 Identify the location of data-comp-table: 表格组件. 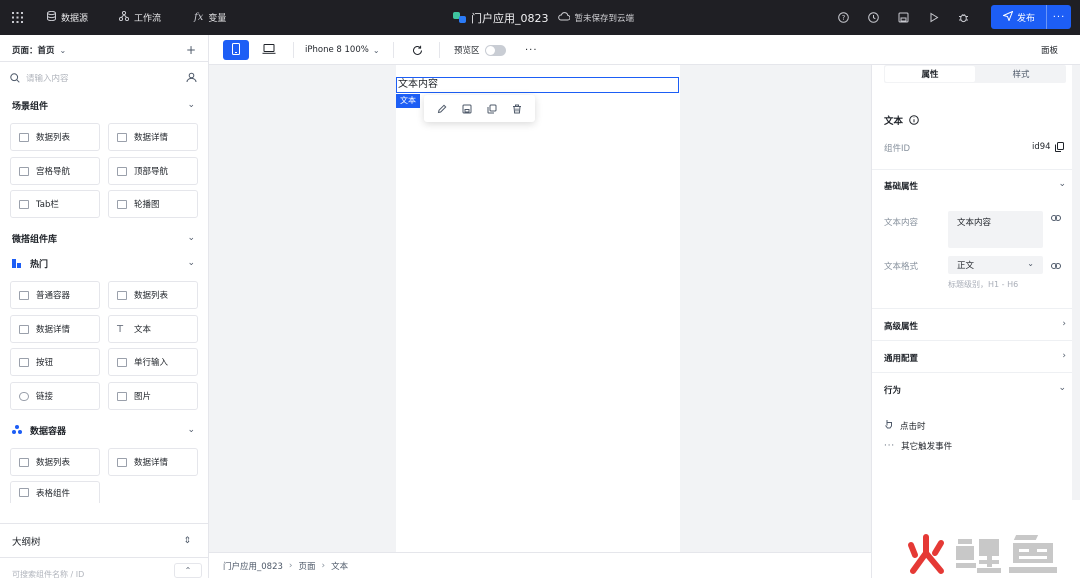
(55, 492).